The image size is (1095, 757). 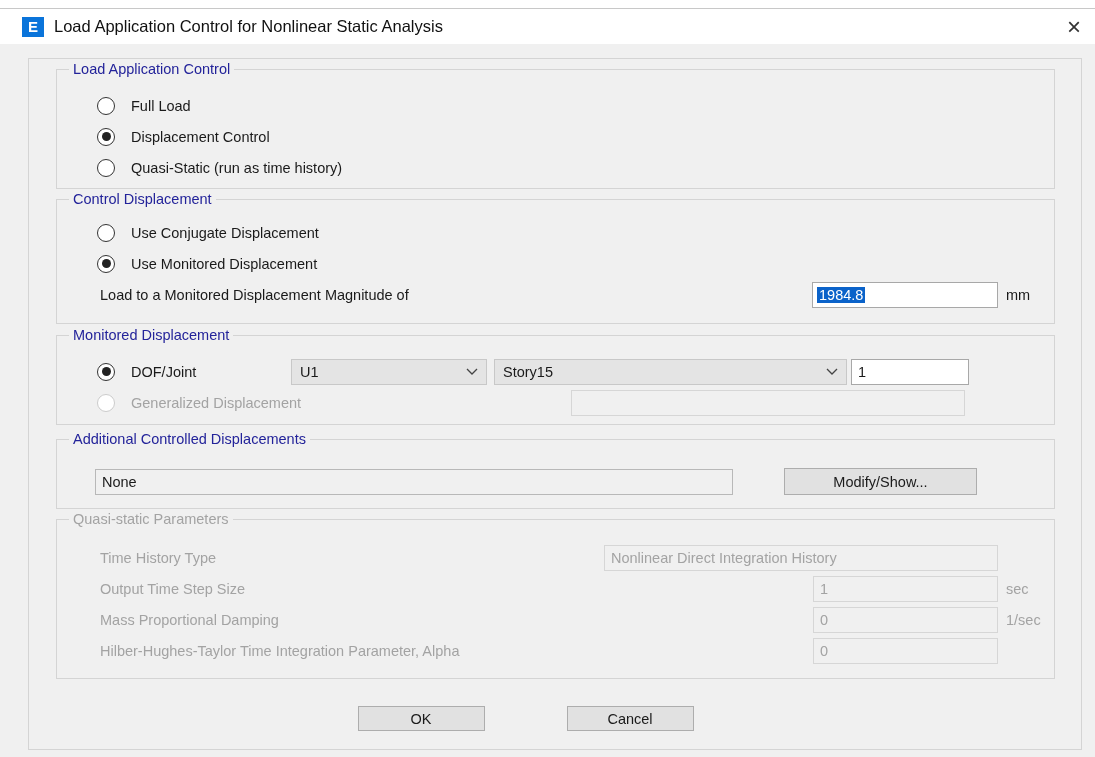 What do you see at coordinates (1017, 588) in the screenshot?
I see `unit-label: sec` at bounding box center [1017, 588].